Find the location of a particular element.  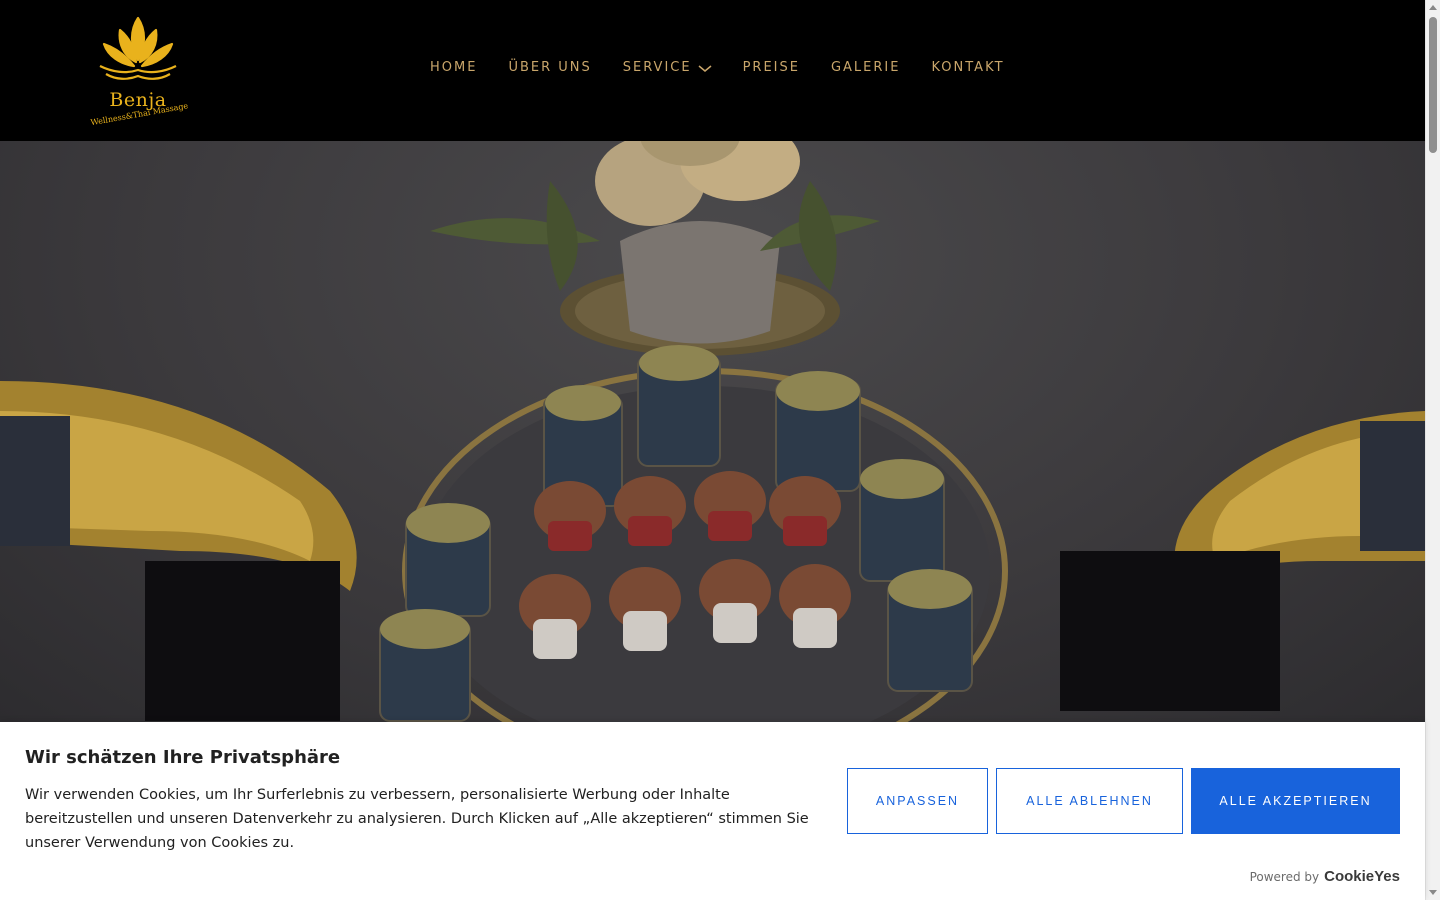

cookie-title: Wir schätzen Ihre Privatsphäre is located at coordinates (183, 757).